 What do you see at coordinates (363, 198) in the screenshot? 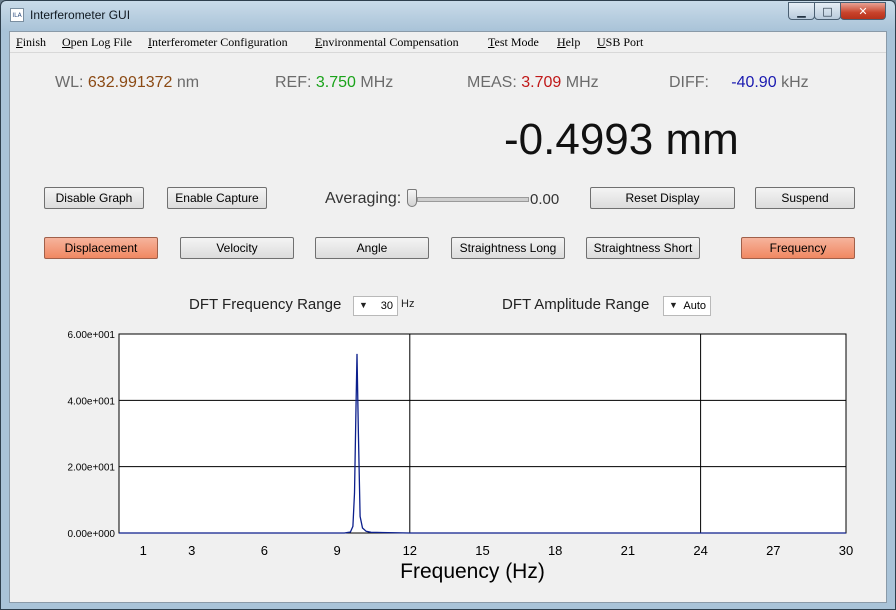
I see `averaging-label: Averaging:` at bounding box center [363, 198].